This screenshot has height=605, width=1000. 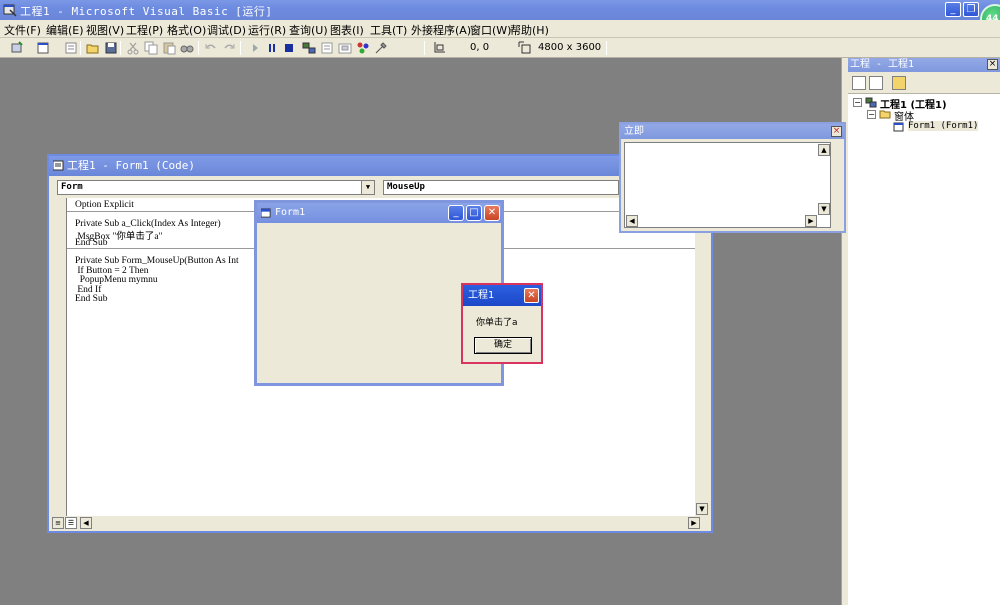 I want to click on size-icon, so click(x=525, y=48).